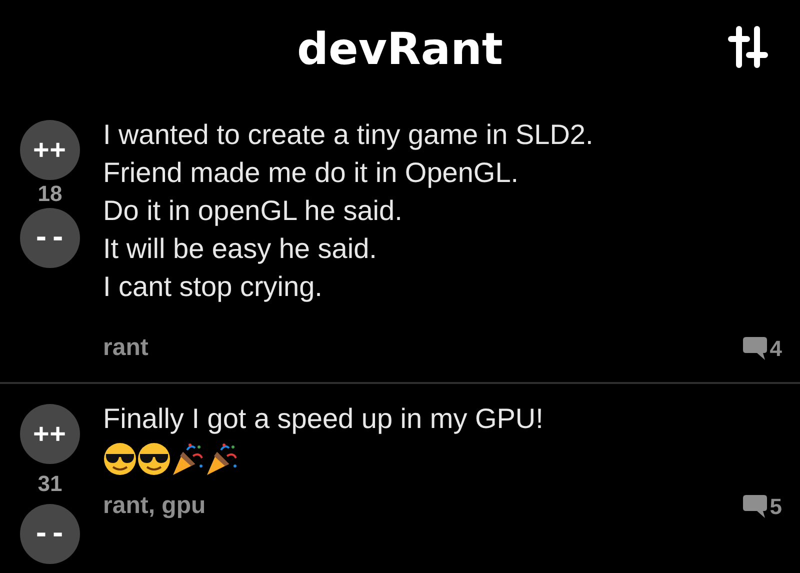 The image size is (800, 573). I want to click on sort-filter-icon, so click(748, 47).